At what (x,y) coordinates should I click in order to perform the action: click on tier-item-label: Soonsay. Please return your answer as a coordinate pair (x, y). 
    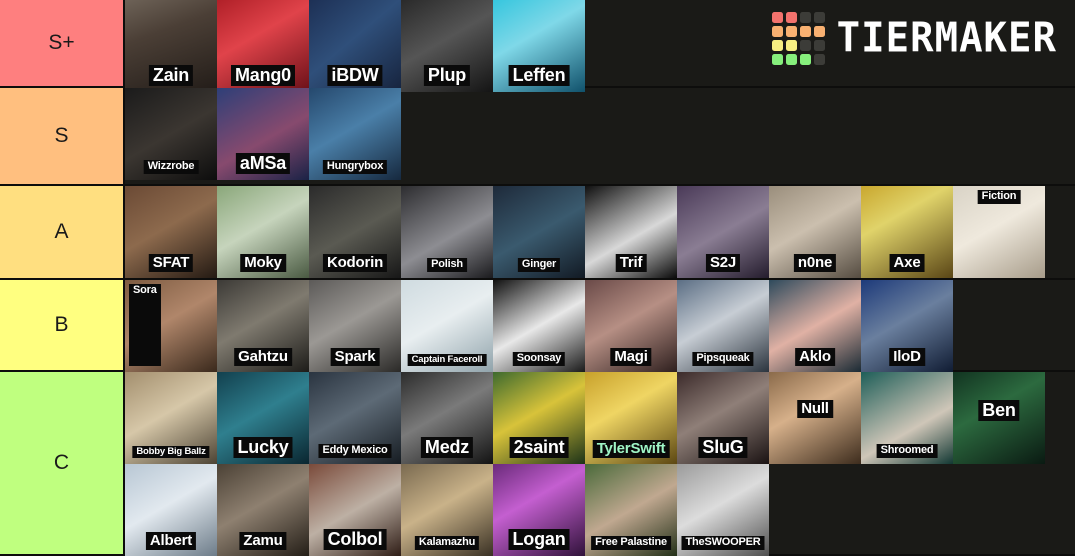
    Looking at the image, I should click on (539, 359).